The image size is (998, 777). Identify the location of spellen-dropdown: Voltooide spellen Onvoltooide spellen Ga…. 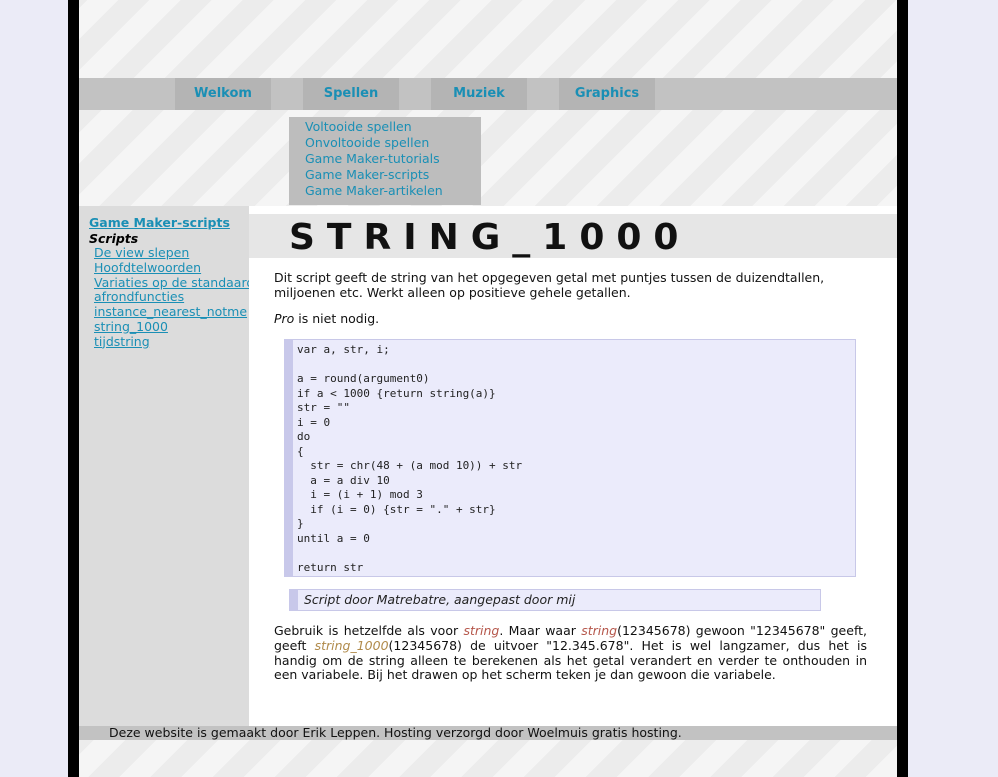
(385, 161).